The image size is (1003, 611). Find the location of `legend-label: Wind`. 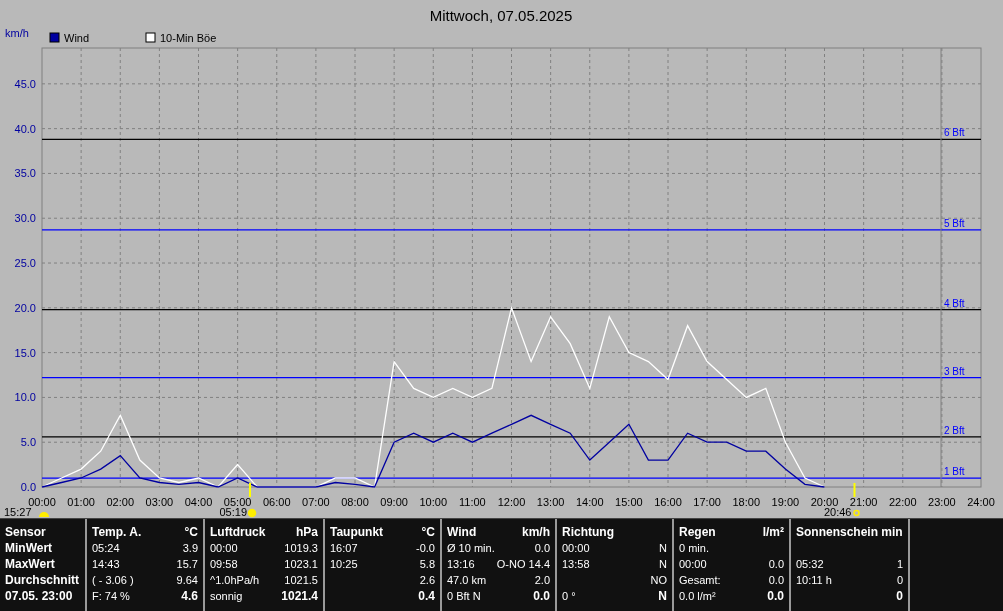

legend-label: Wind is located at coordinates (77, 38).